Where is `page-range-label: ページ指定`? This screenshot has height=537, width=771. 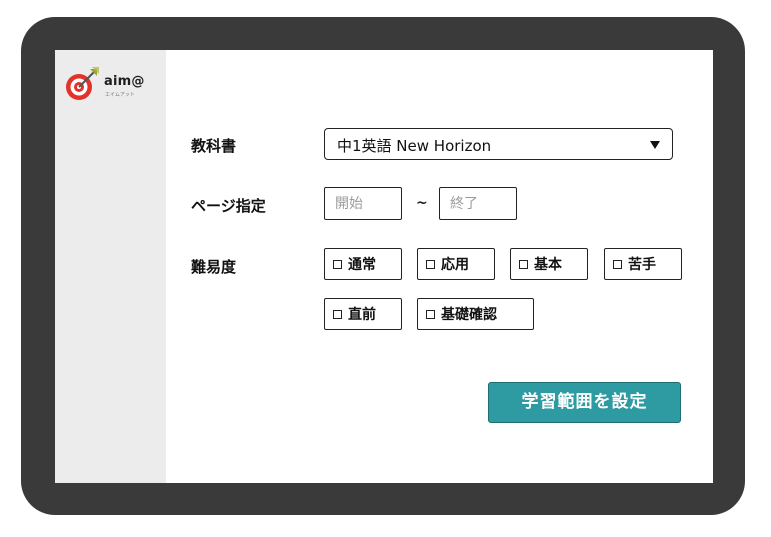
page-range-label: ページ指定 is located at coordinates (228, 206).